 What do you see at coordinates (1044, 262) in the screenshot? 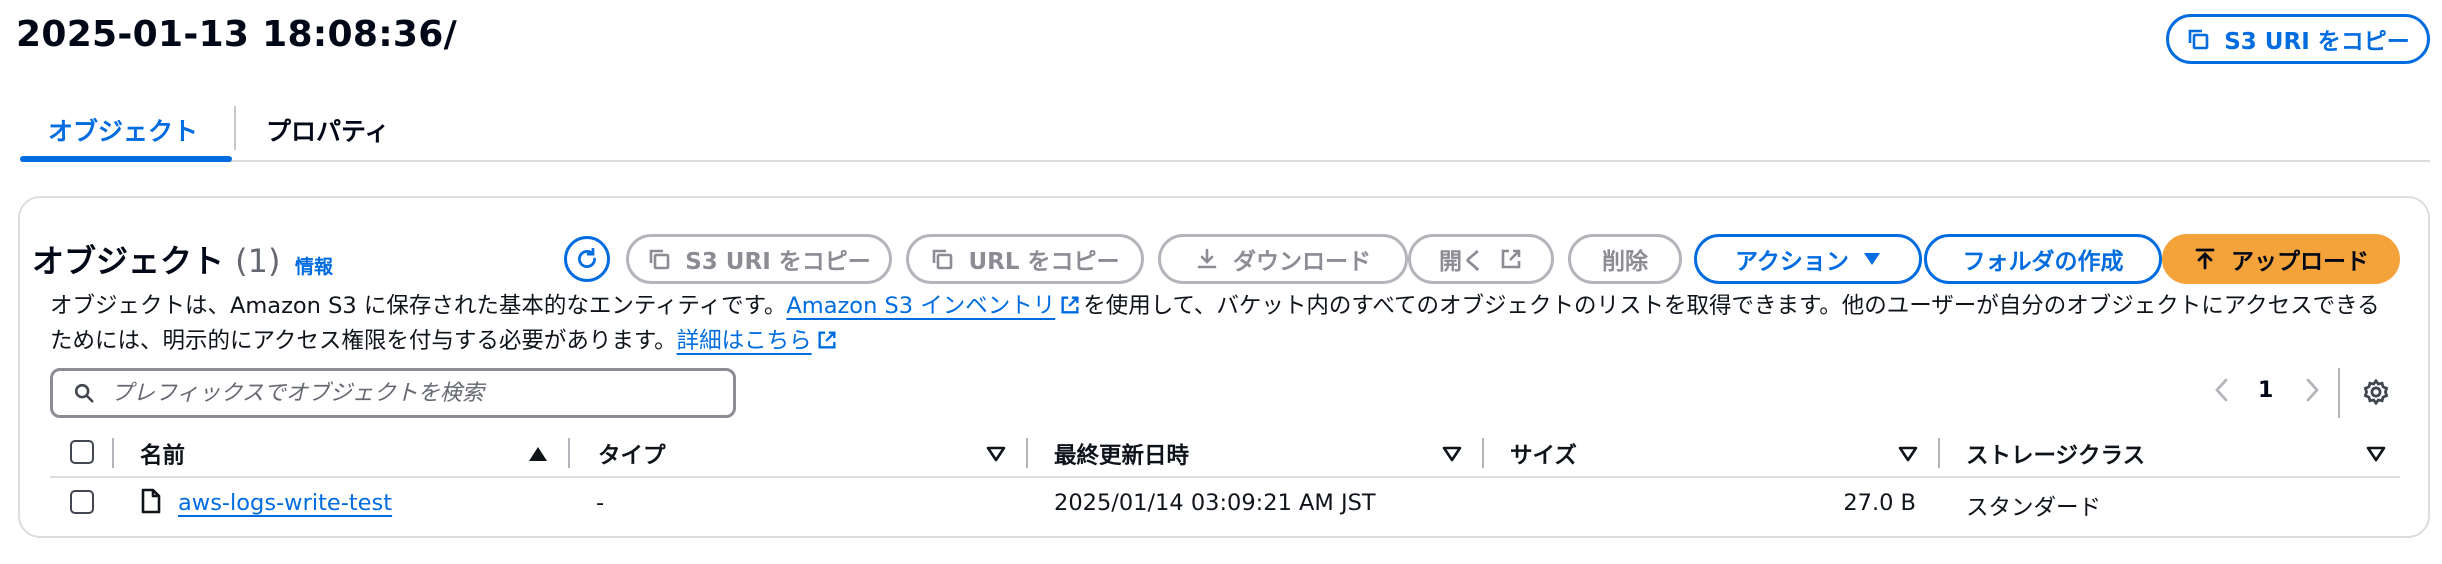
I see `copy-url-label: URL をコピー` at bounding box center [1044, 262].